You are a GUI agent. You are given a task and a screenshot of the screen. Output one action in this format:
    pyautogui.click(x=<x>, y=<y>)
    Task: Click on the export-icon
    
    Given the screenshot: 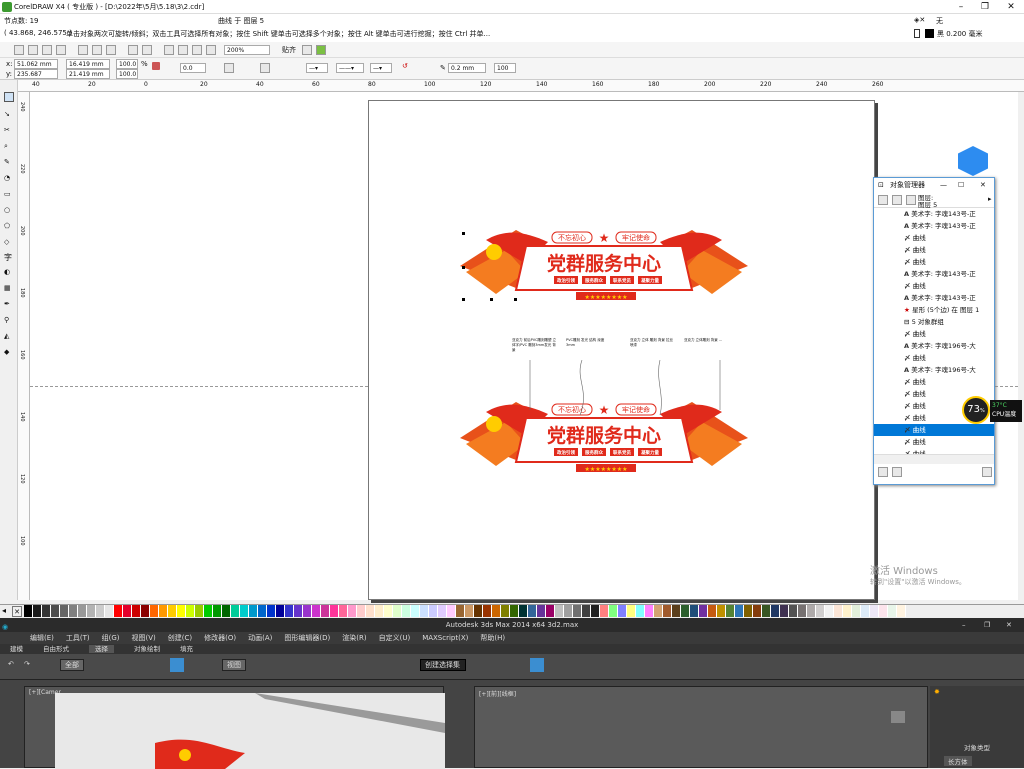 What is the action you would take?
    pyautogui.click(x=183, y=49)
    